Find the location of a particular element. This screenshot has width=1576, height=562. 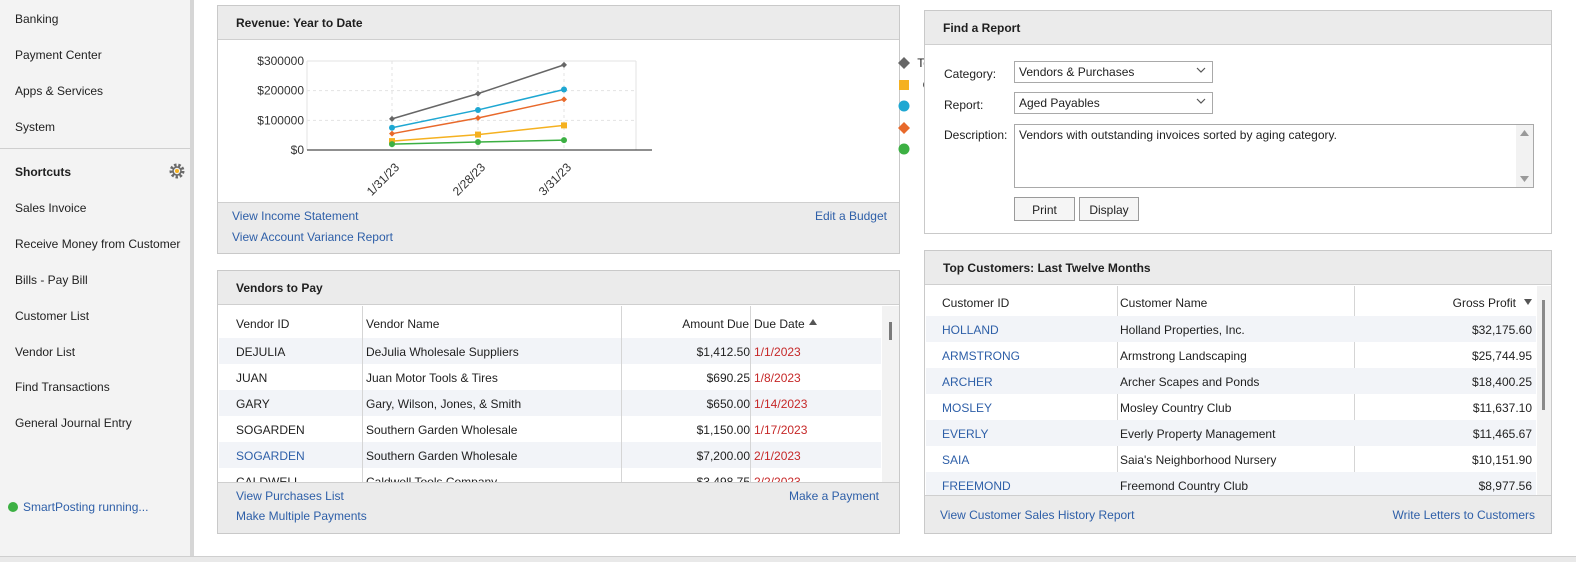

customers-scroll-thumb is located at coordinates (1543, 355).